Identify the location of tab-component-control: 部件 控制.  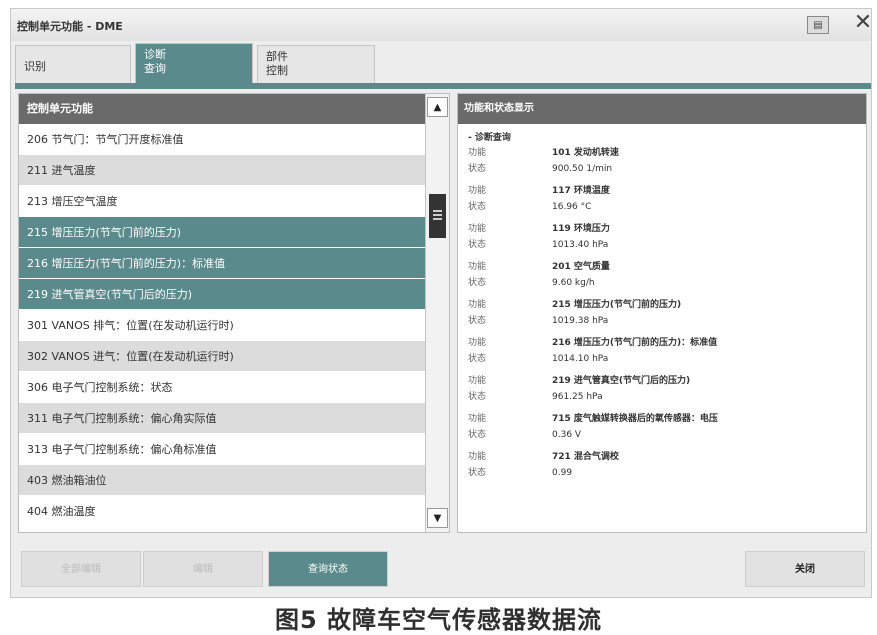
(316, 64).